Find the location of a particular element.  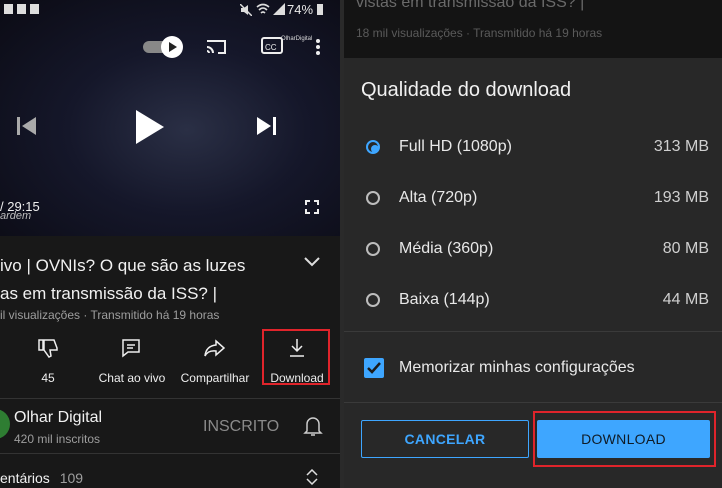

option-size: 193 MB is located at coordinates (681, 197).